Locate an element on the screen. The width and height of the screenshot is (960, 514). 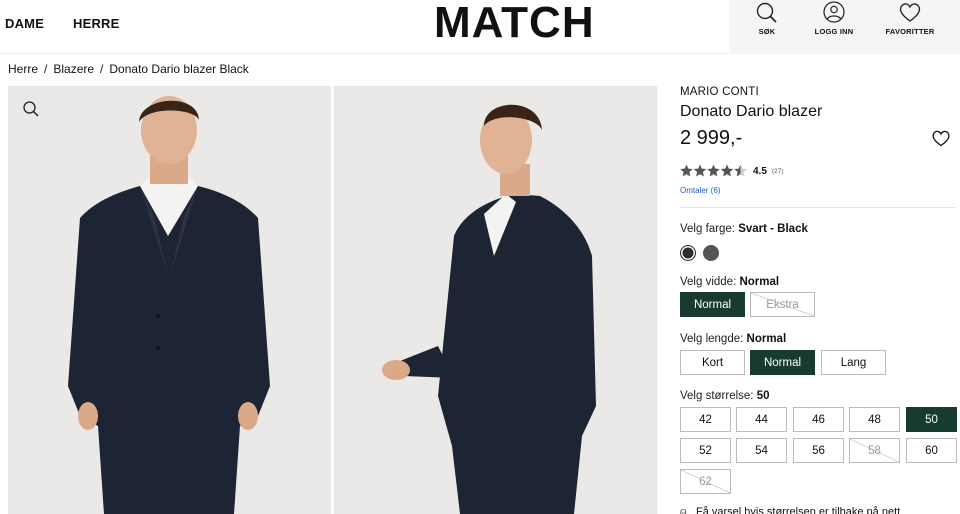
add-to-favorites-button is located at coordinates (941, 140).